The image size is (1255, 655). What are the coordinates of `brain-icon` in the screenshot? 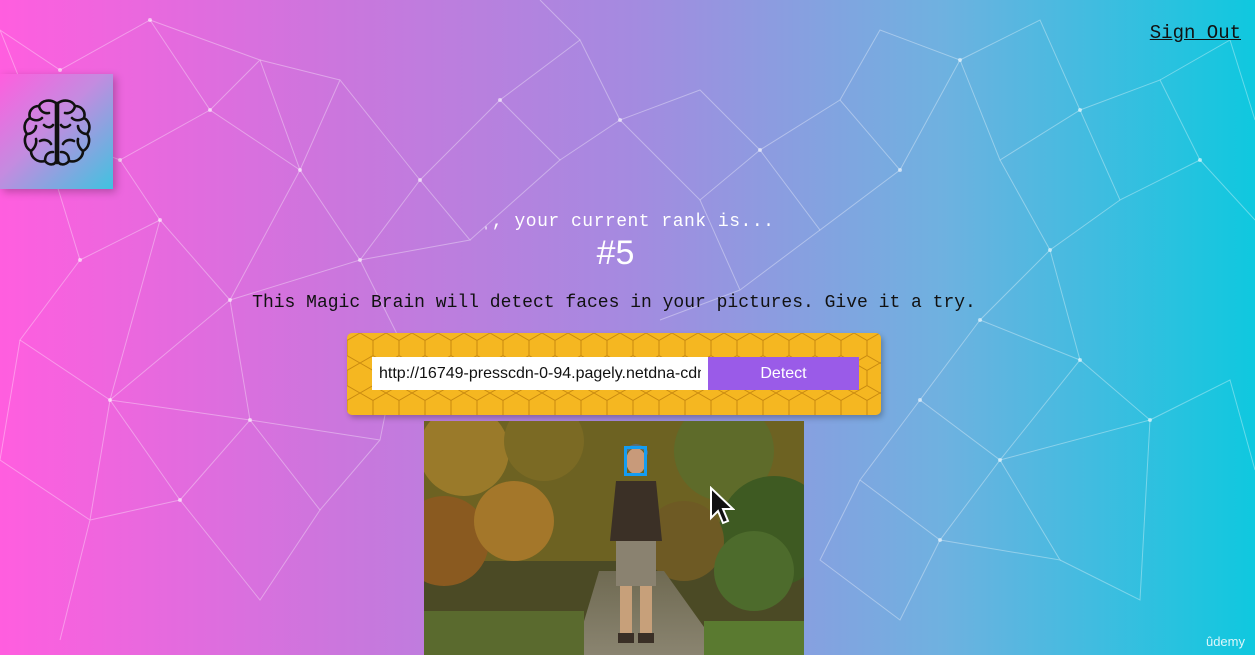 It's located at (56, 132).